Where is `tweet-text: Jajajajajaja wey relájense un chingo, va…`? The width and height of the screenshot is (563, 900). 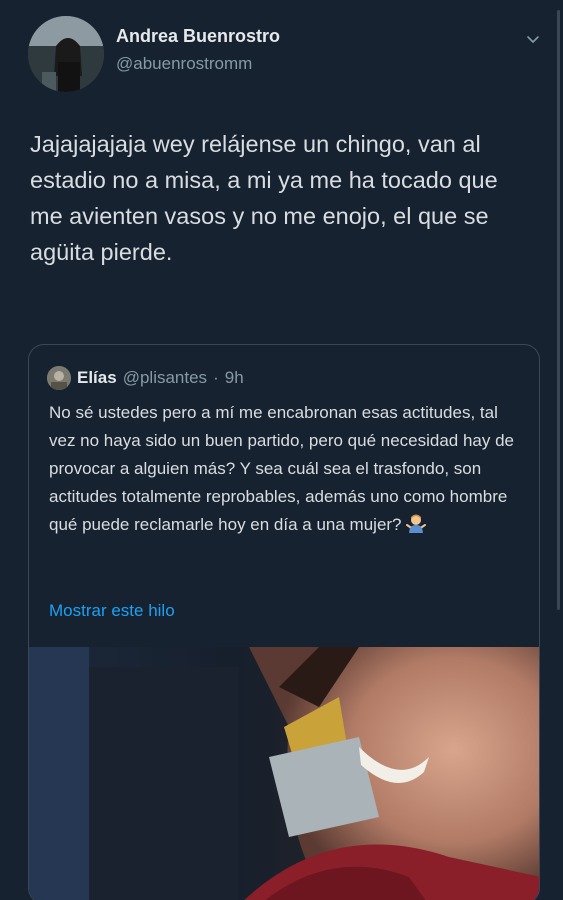 tweet-text: Jajajajajaja wey relájense un chingo, va… is located at coordinates (264, 198).